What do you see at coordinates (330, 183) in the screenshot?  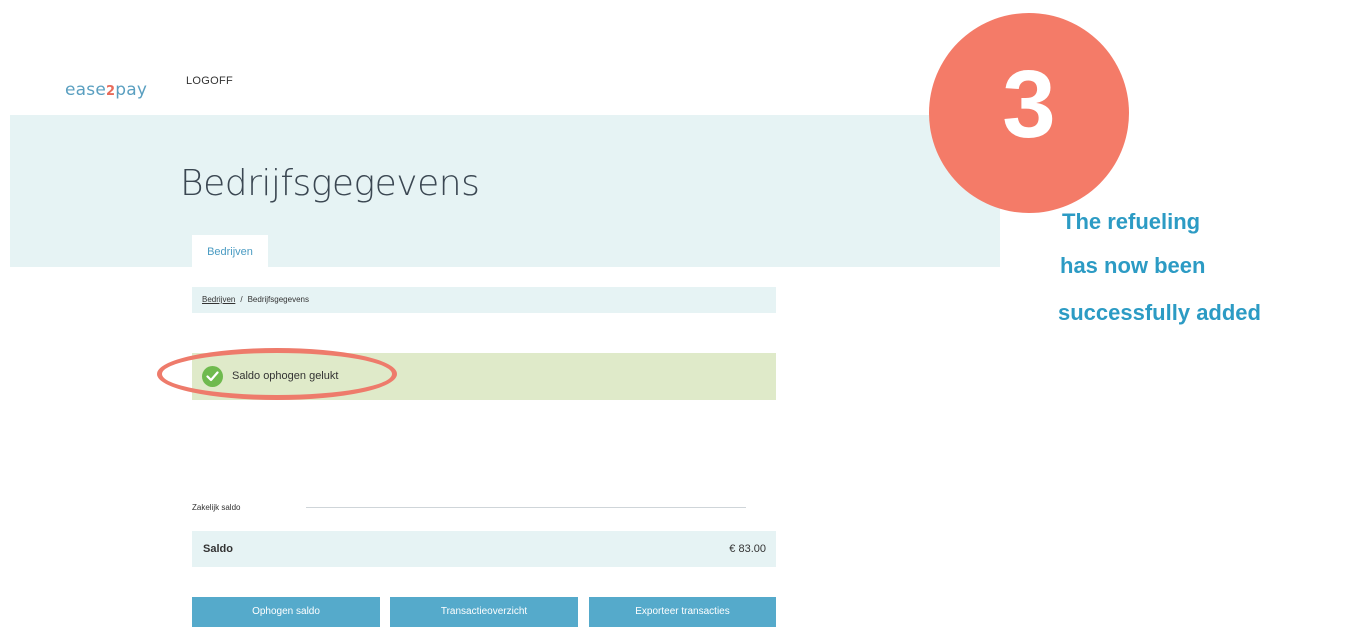 I see `page-title: Bedrijfsgegevens` at bounding box center [330, 183].